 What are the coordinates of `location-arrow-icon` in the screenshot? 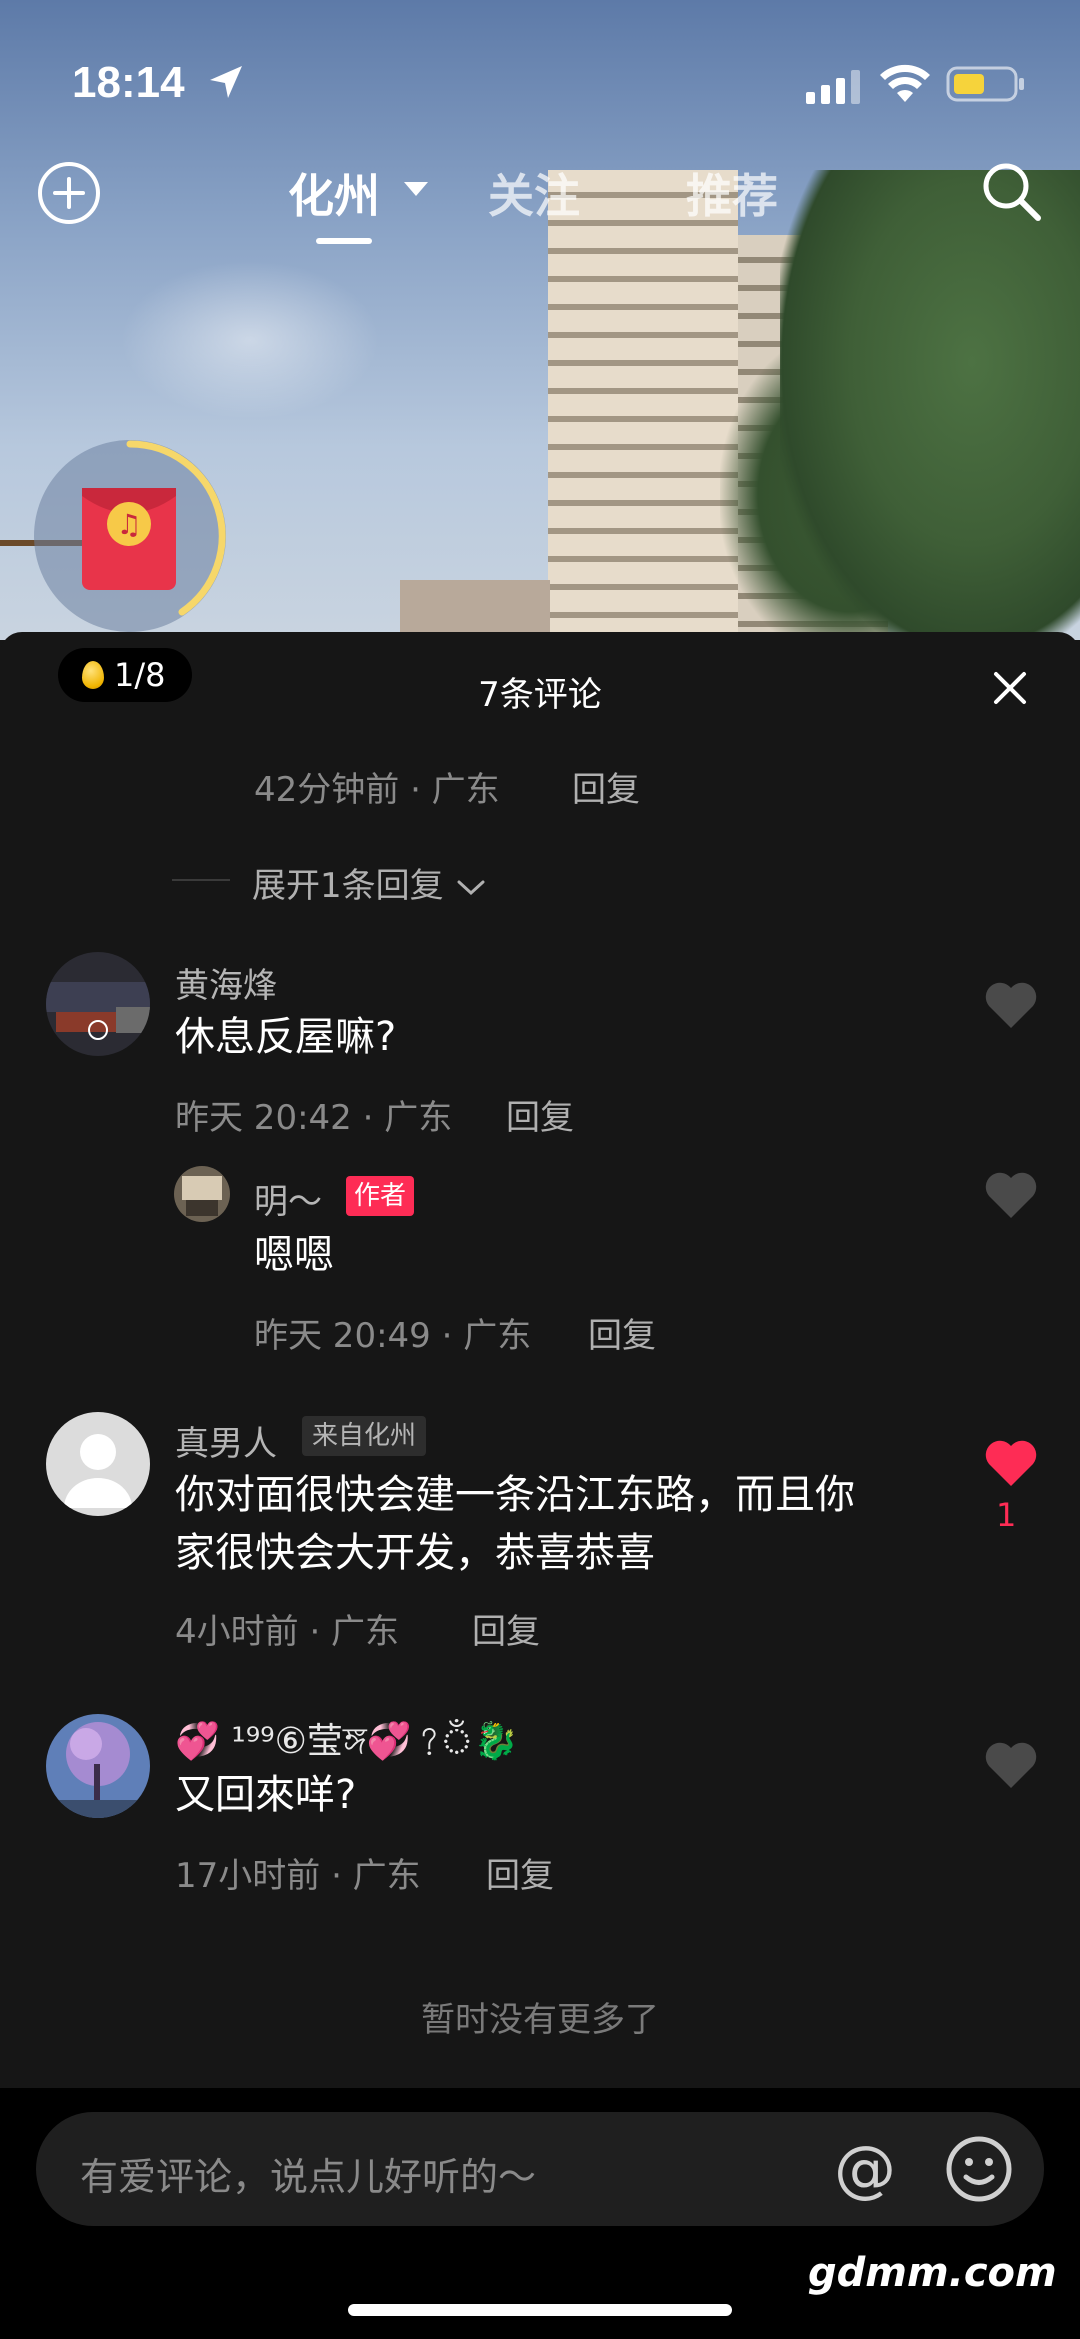 It's located at (226, 82).